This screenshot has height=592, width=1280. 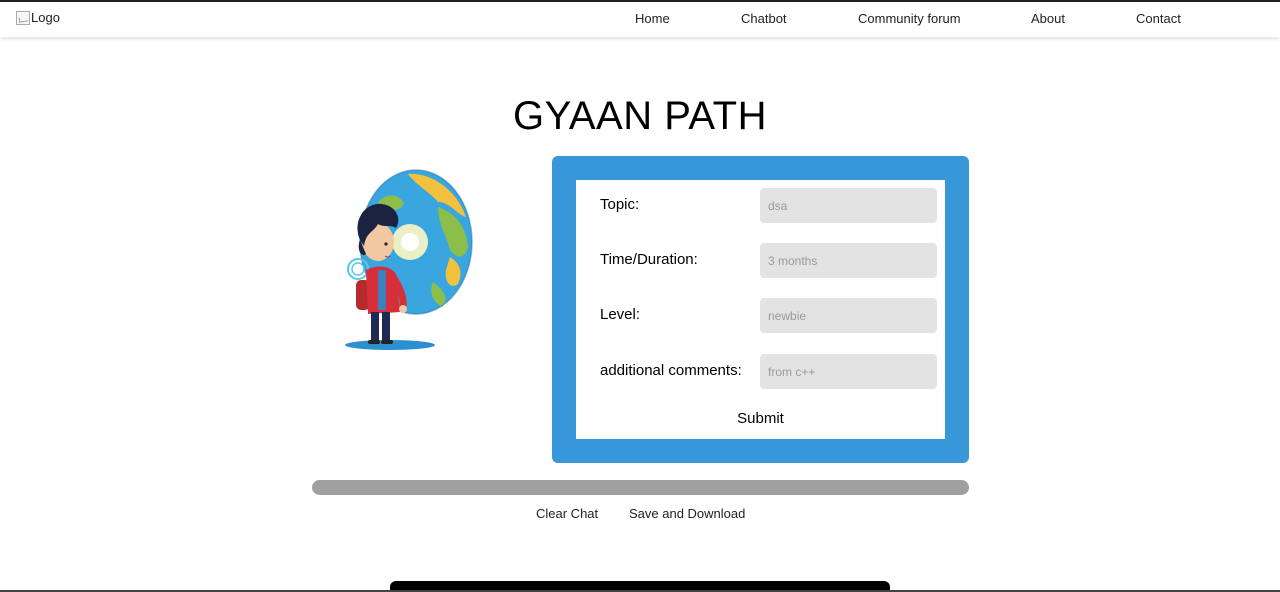 What do you see at coordinates (1158, 18) in the screenshot?
I see `nav-contact: Contact` at bounding box center [1158, 18].